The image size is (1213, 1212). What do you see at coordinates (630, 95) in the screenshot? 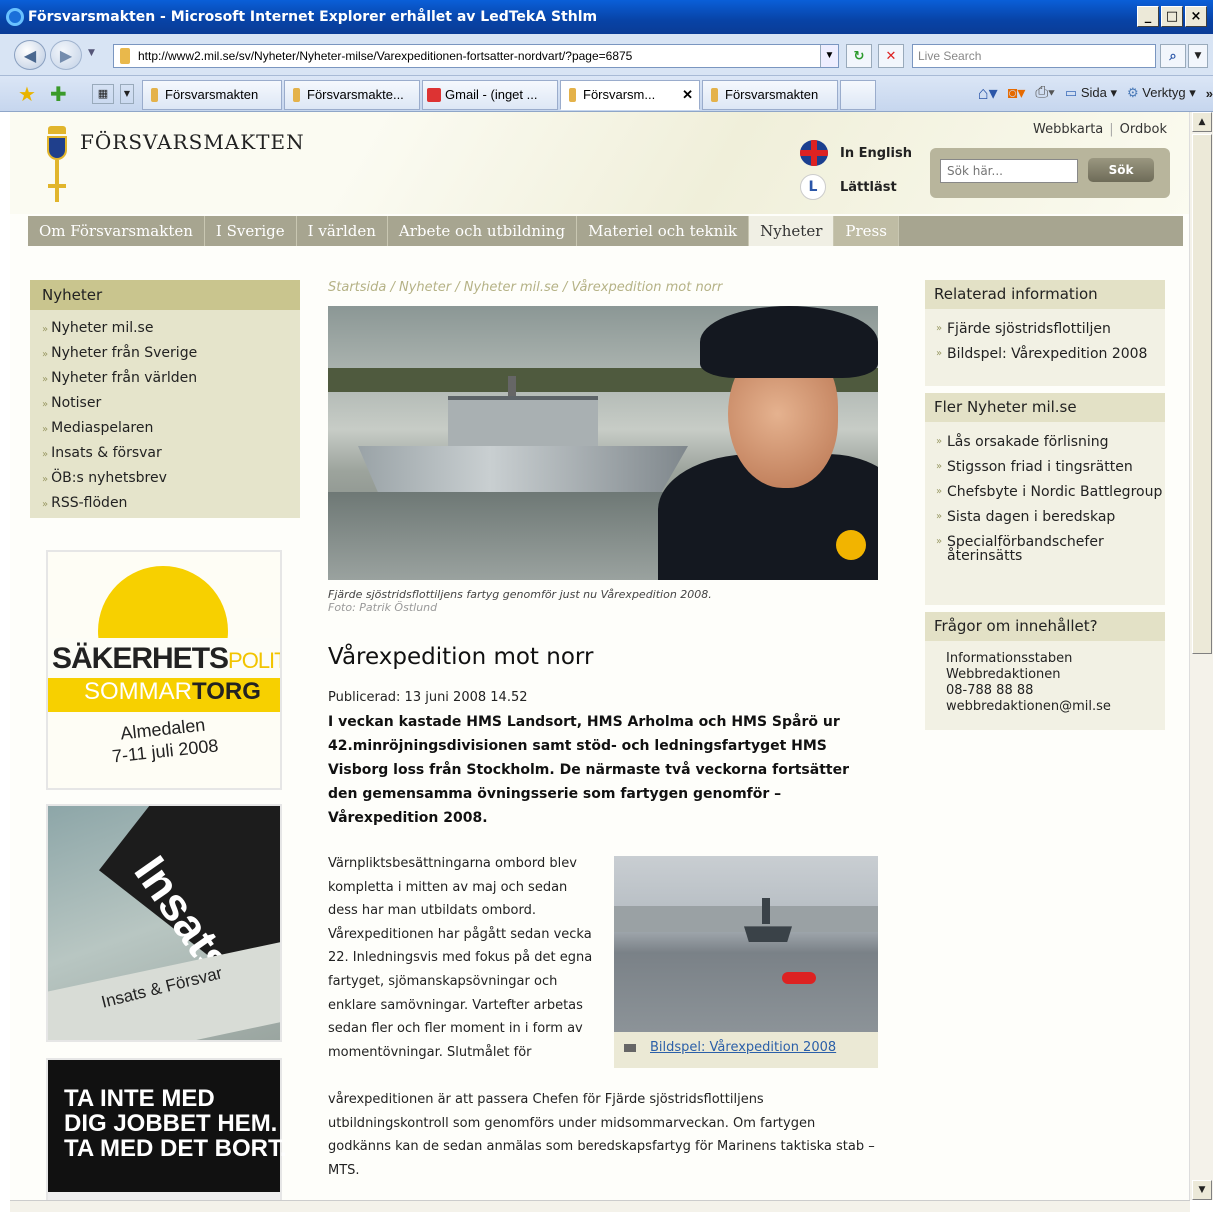
I see `tab-active: Försvarsm... ✕` at bounding box center [630, 95].